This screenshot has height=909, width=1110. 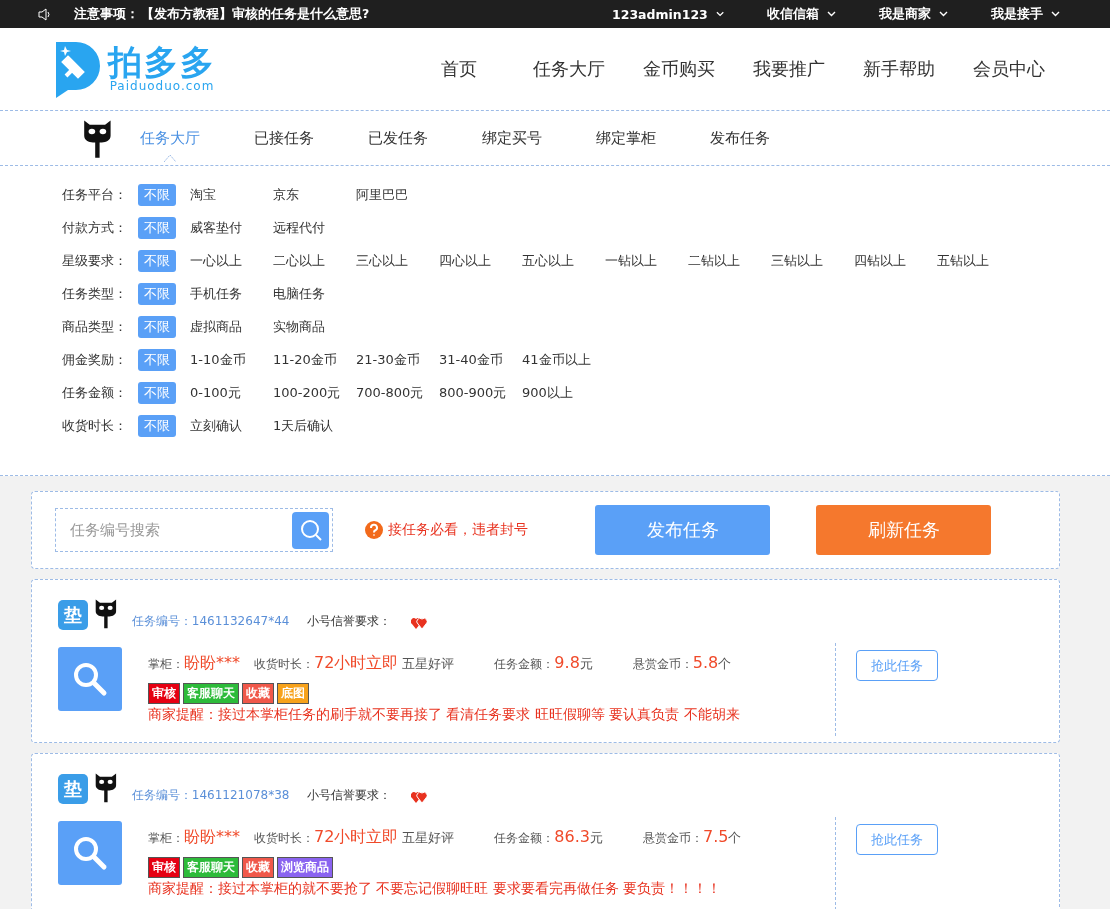 I want to click on filter-option: 0-100元, so click(x=231, y=393).